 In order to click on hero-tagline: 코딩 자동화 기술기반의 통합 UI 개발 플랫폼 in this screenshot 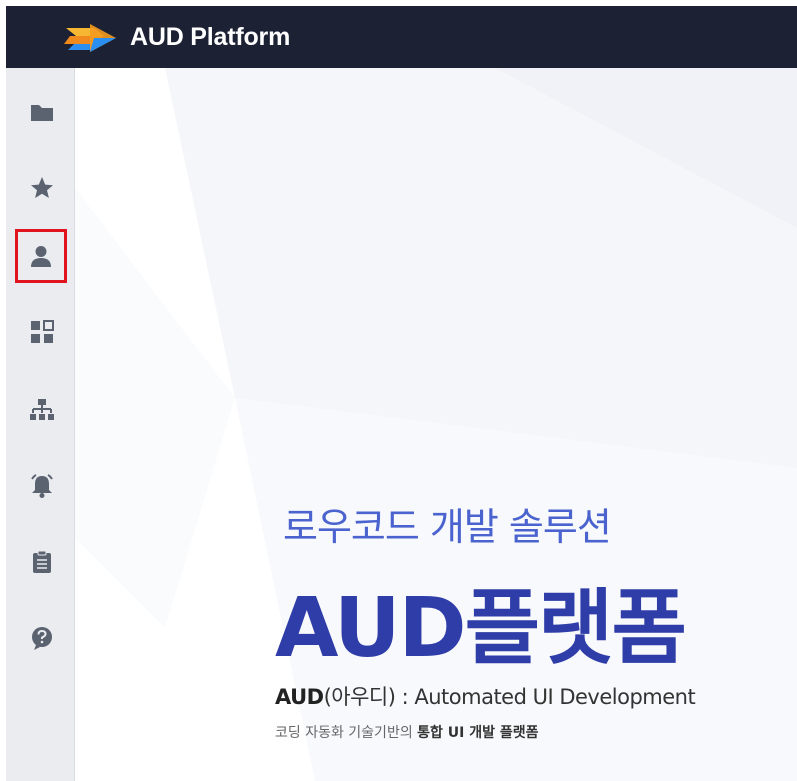, I will do `click(407, 732)`.